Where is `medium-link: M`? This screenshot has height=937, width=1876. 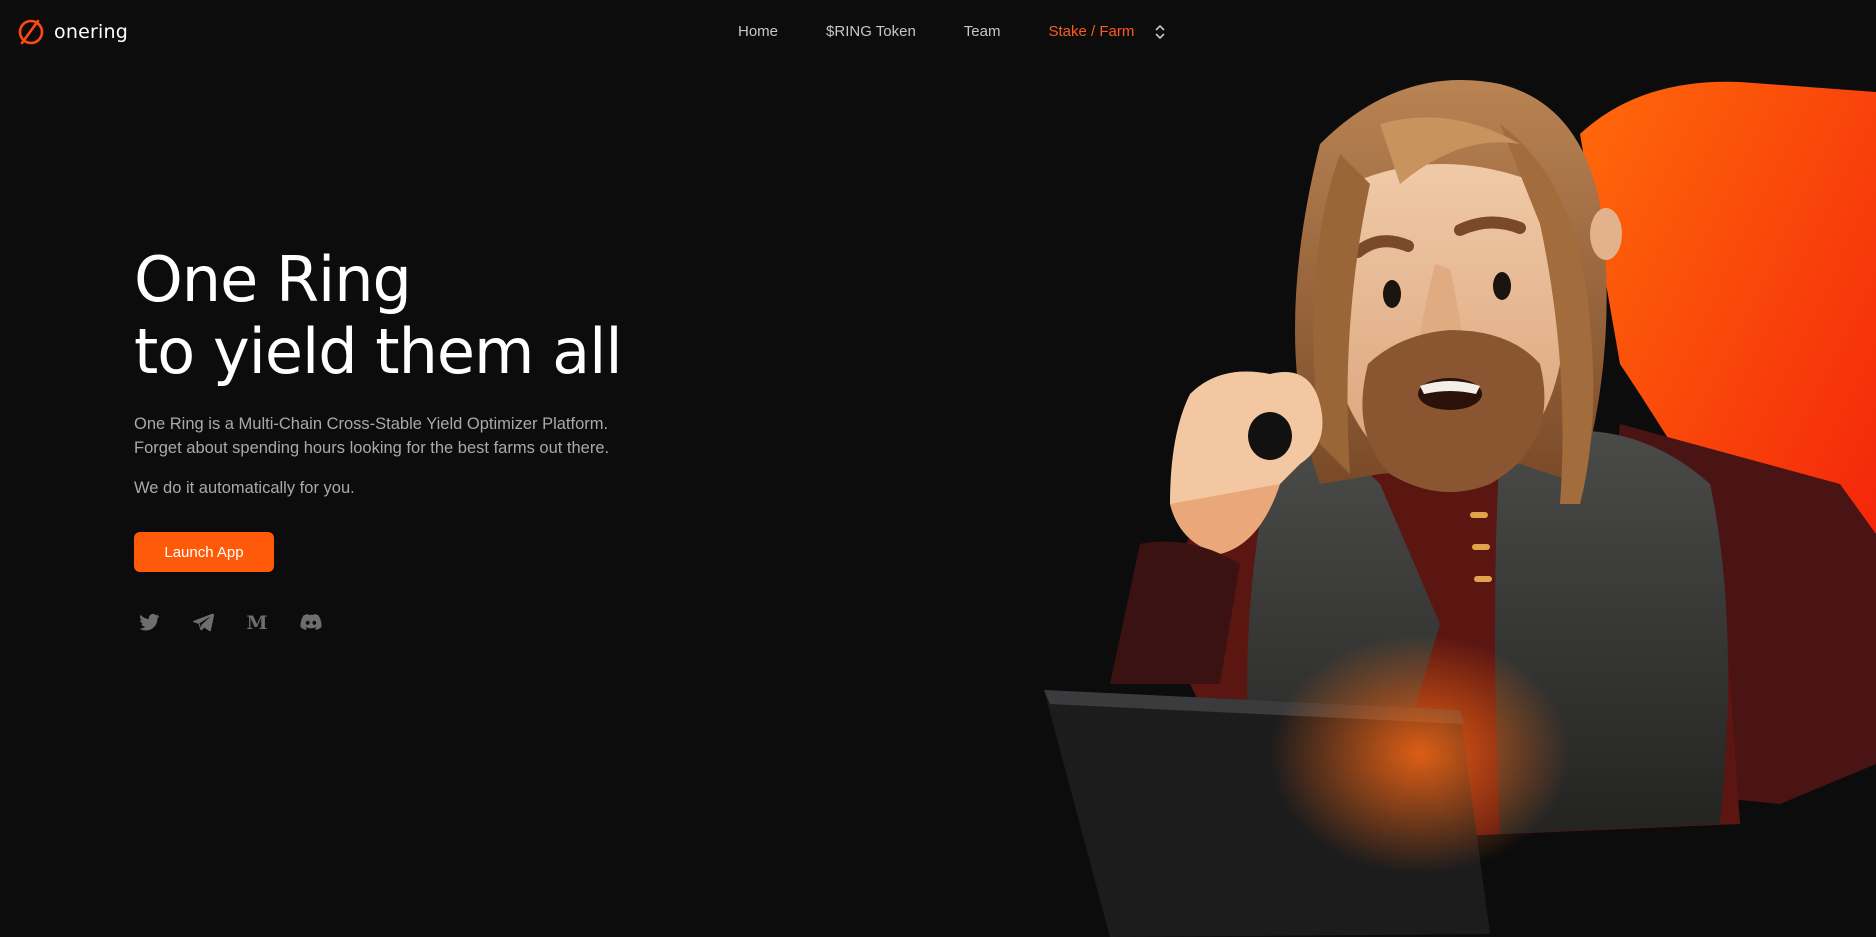
medium-link: M is located at coordinates (257, 622).